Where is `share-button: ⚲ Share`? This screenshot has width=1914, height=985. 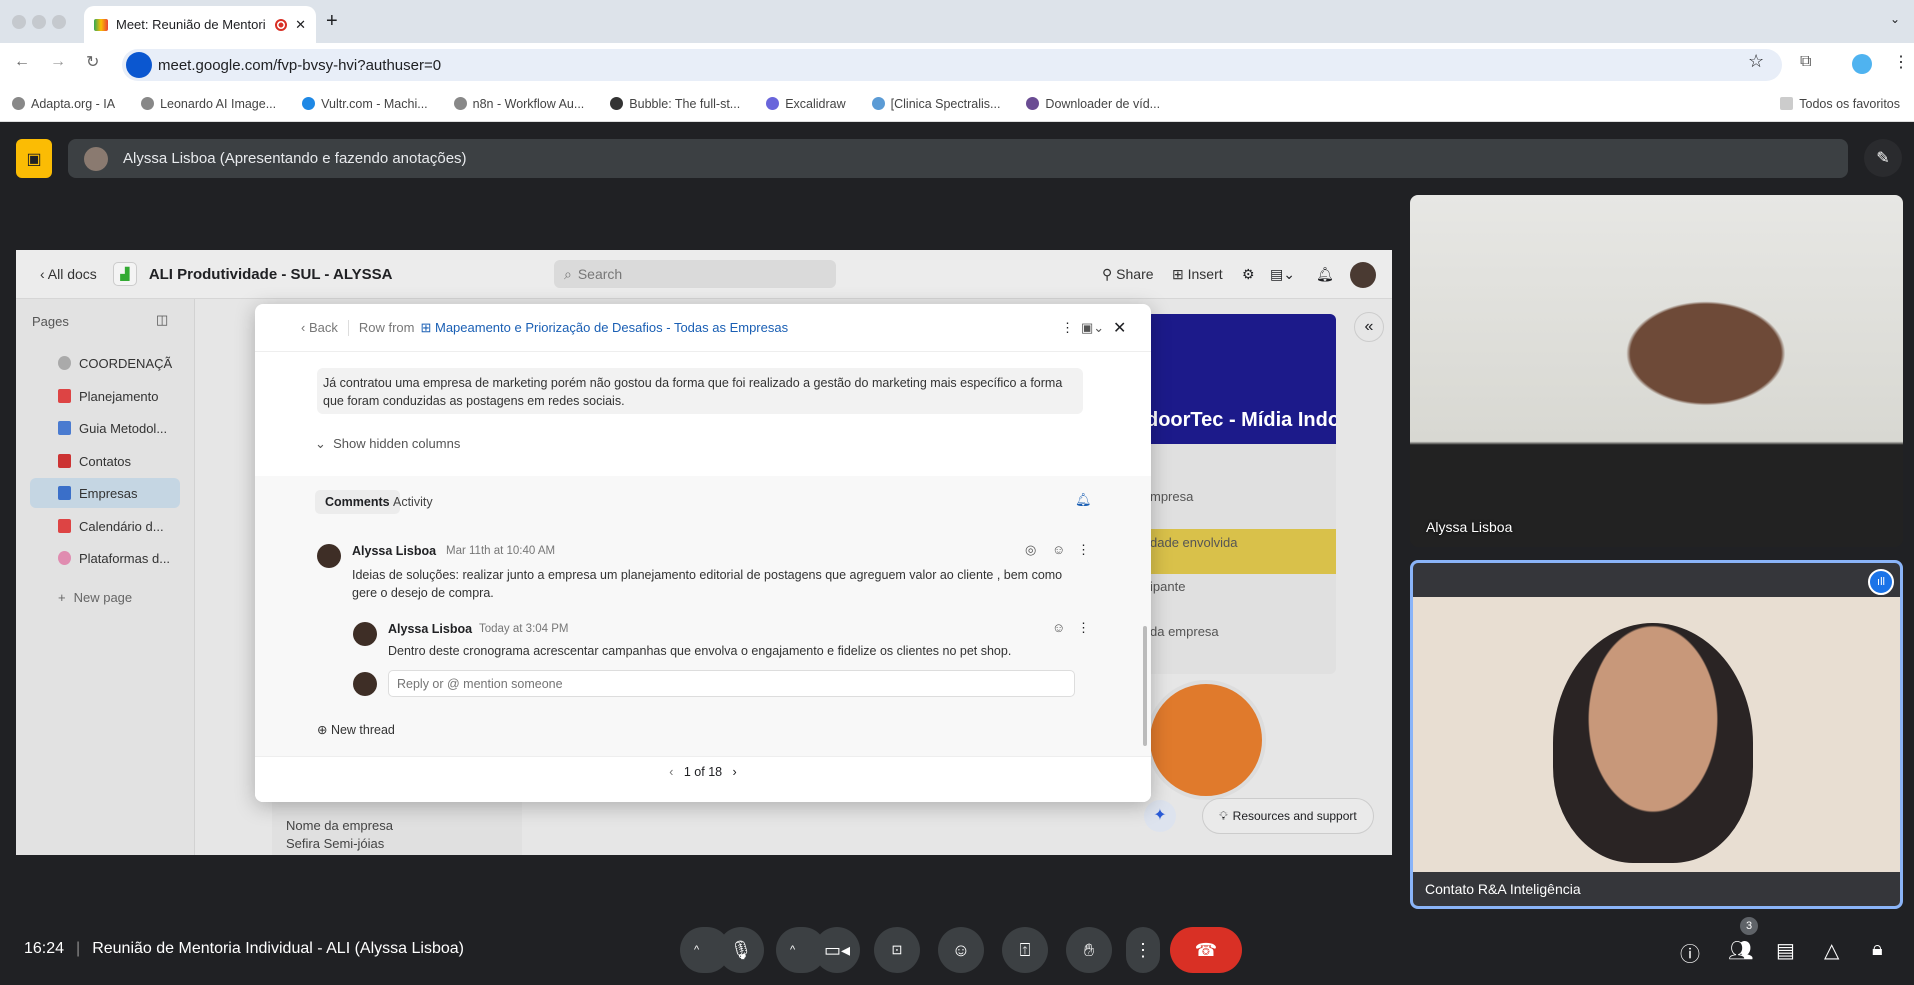
share-button: ⚲ Share is located at coordinates (1128, 274).